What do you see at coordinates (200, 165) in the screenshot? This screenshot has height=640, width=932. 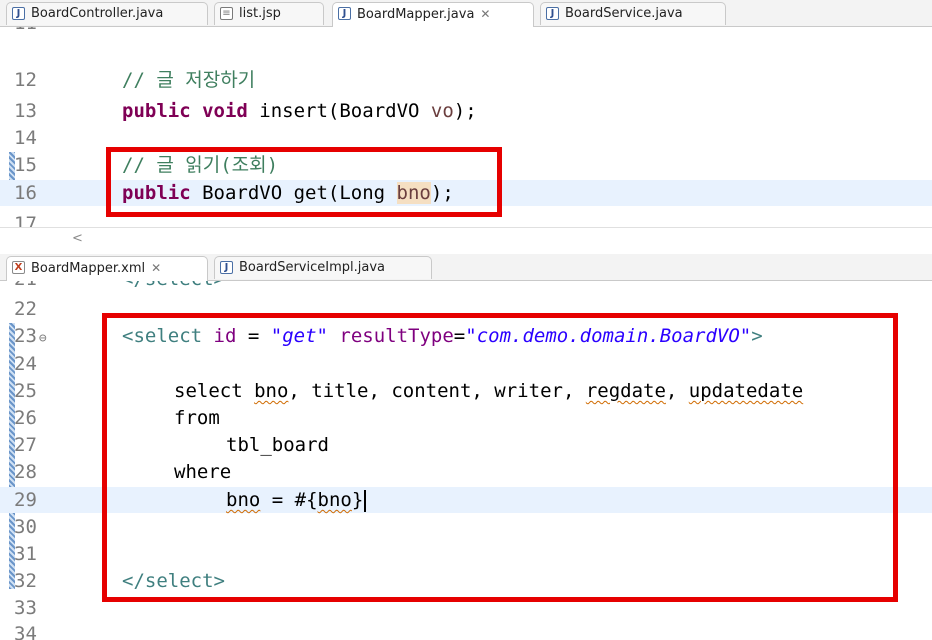 I see `code-comment: // 글 읽기(조회)` at bounding box center [200, 165].